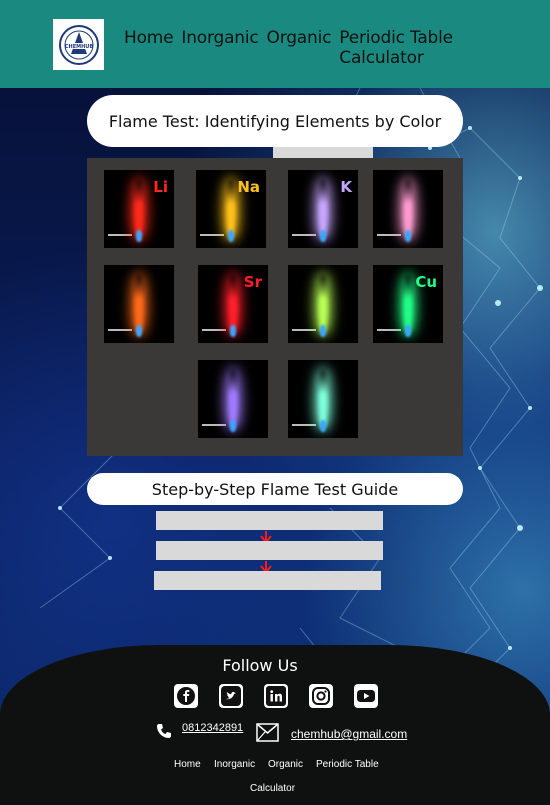 This screenshot has width=550, height=805. What do you see at coordinates (149, 48) in the screenshot?
I see `nav-home: Home` at bounding box center [149, 48].